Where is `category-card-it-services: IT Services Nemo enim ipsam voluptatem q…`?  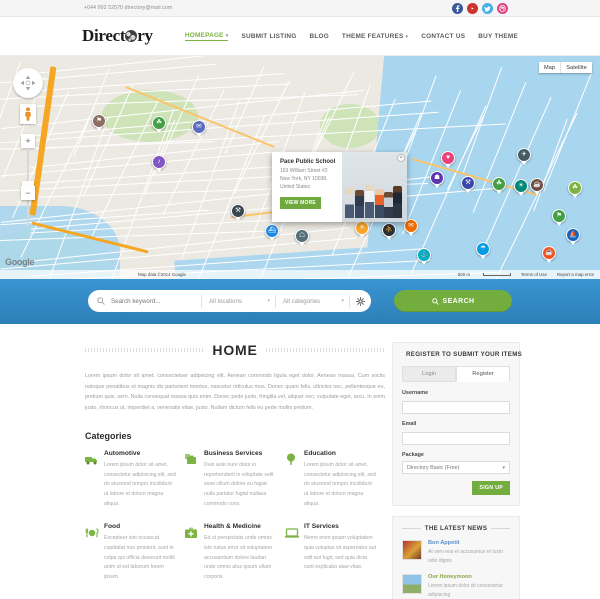 category-card-it-services: IT Services Nemo enim ipsam voluptatem q… is located at coordinates (335, 552).